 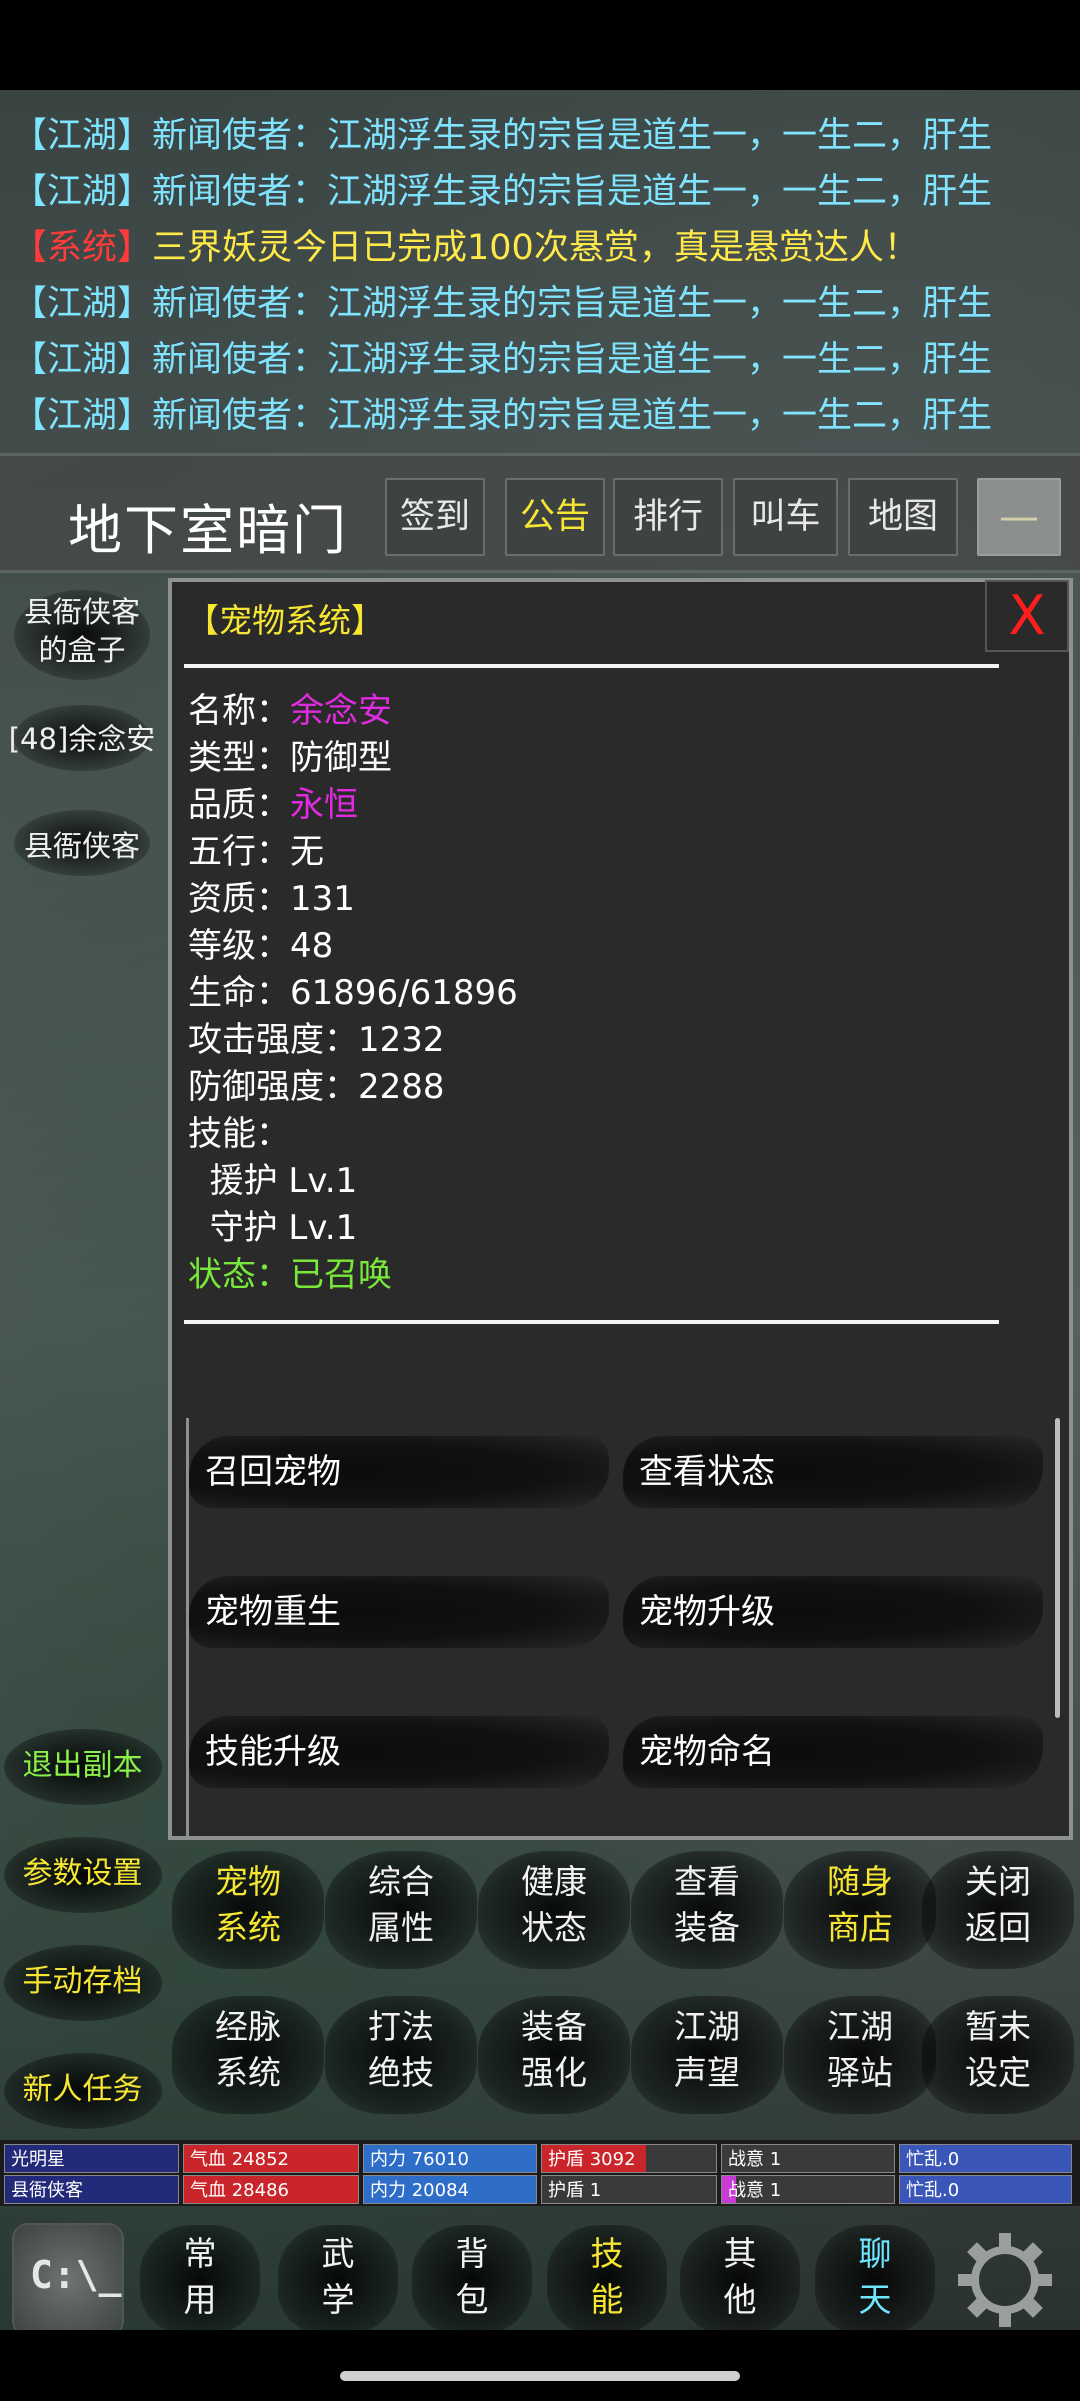 What do you see at coordinates (860, 2055) in the screenshot?
I see `grid-post-station: 江湖 驿站` at bounding box center [860, 2055].